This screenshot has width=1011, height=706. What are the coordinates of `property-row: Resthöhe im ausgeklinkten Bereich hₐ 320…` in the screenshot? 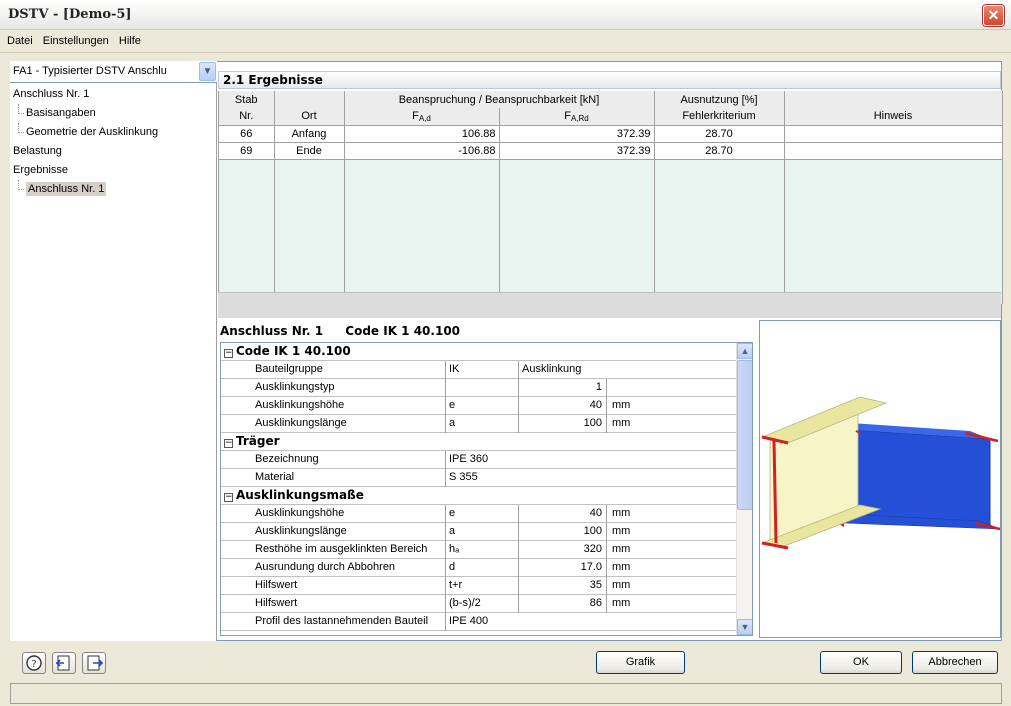 It's located at (480, 550).